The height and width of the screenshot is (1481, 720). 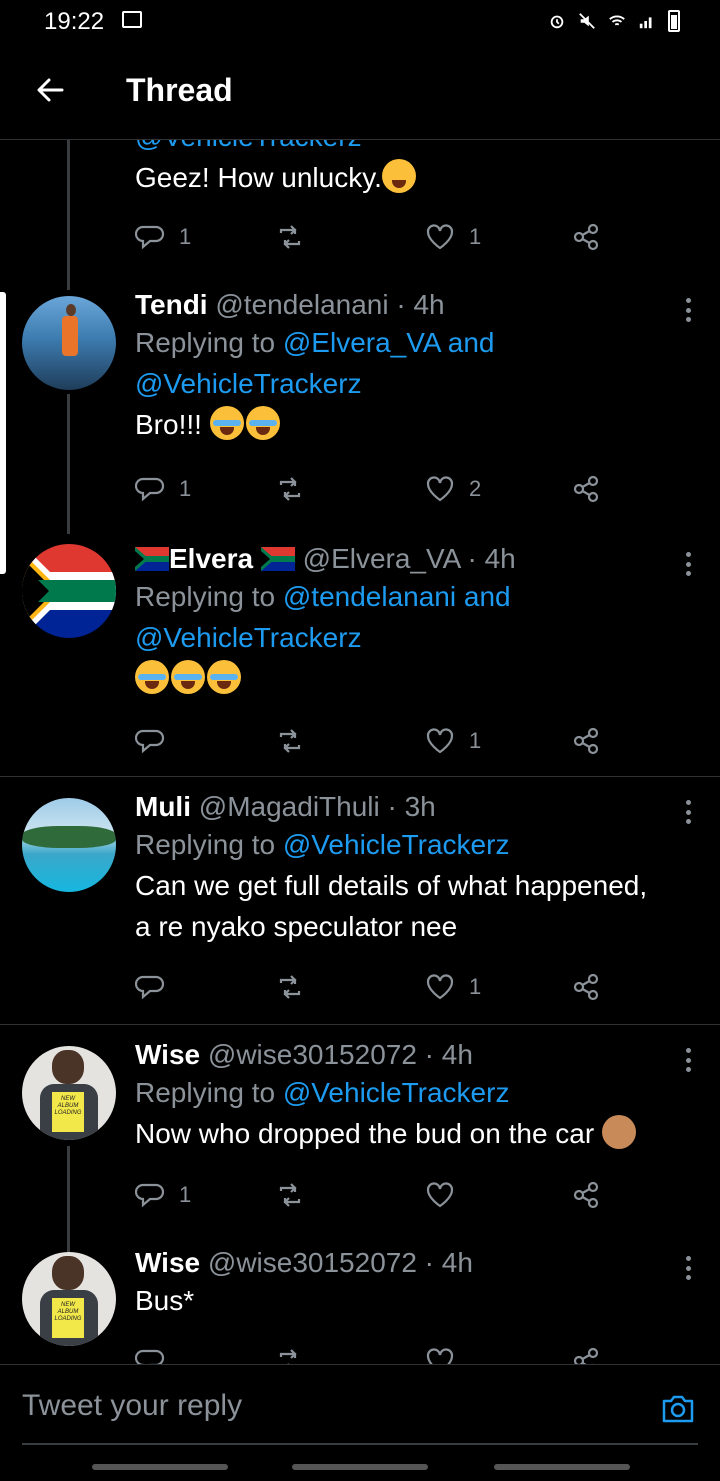 I want to click on alarm-icon, so click(x=557, y=22).